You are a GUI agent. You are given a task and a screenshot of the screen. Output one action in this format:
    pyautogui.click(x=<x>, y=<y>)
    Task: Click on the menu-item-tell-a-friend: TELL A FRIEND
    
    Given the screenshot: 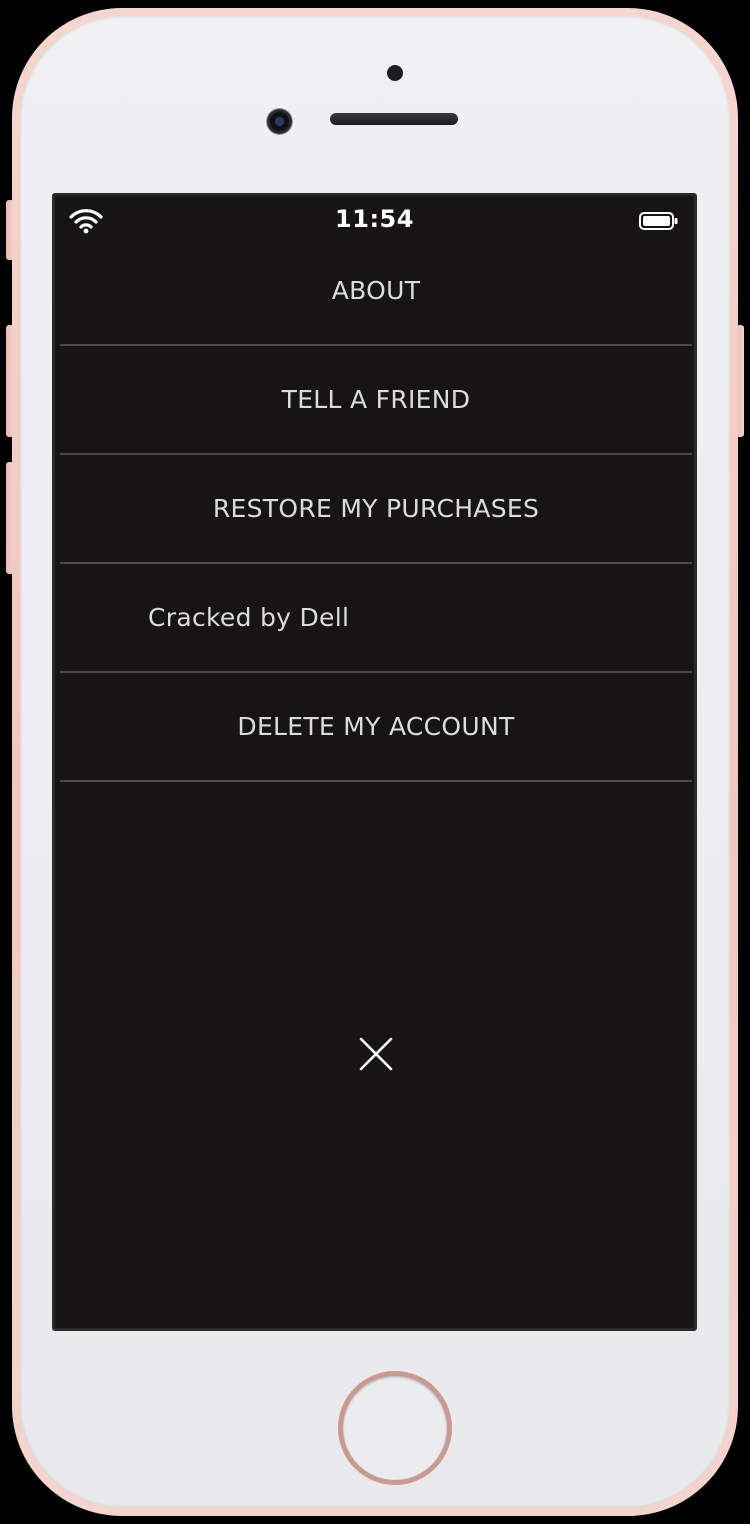 What is the action you would take?
    pyautogui.click(x=376, y=400)
    